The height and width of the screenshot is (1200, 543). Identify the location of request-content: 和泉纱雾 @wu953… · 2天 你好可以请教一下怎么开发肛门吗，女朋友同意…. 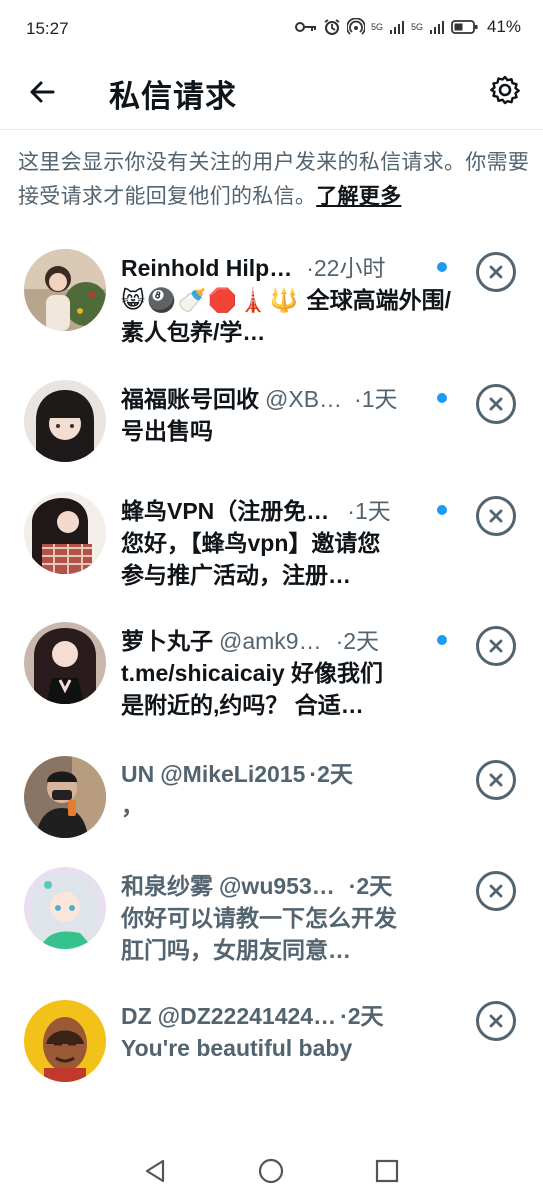
(286, 918).